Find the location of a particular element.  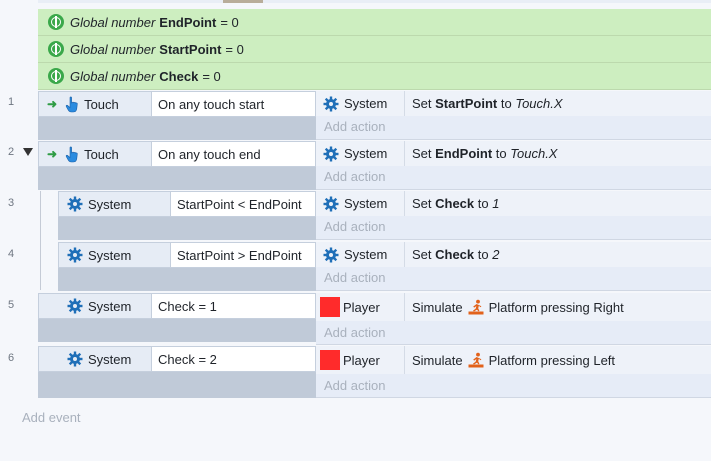

action-value: Touch.X is located at coordinates (539, 103).